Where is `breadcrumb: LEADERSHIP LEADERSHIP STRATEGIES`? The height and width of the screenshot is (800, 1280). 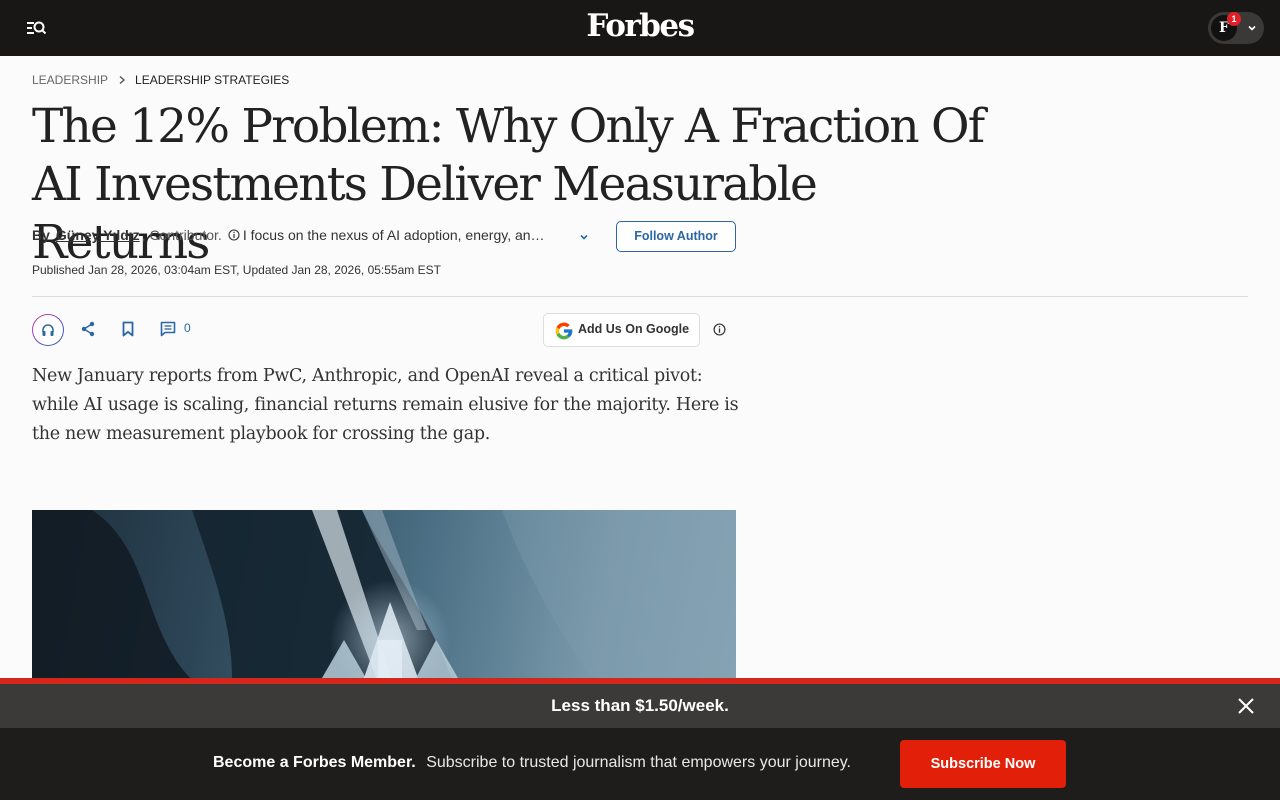 breadcrumb: LEADERSHIP LEADERSHIP STRATEGIES is located at coordinates (160, 80).